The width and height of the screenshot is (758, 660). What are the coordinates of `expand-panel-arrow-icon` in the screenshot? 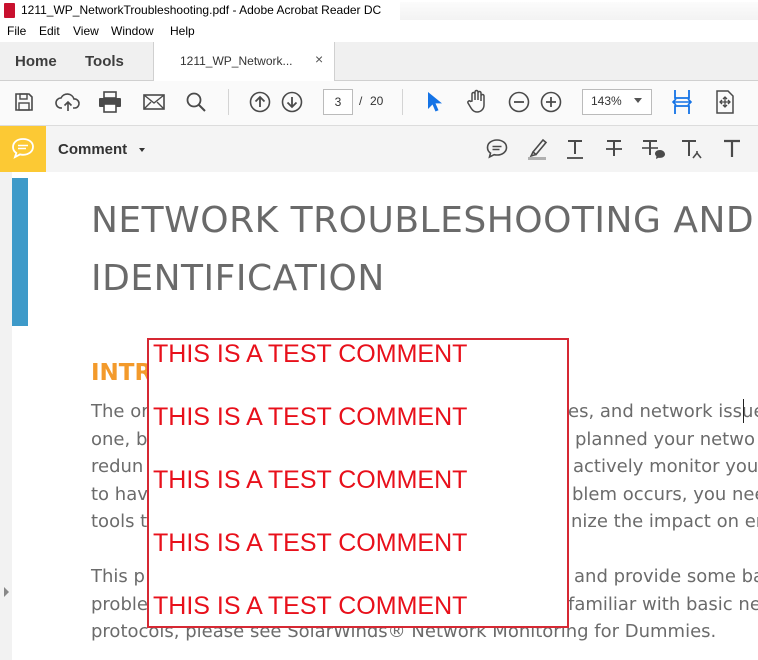 It's located at (6, 592).